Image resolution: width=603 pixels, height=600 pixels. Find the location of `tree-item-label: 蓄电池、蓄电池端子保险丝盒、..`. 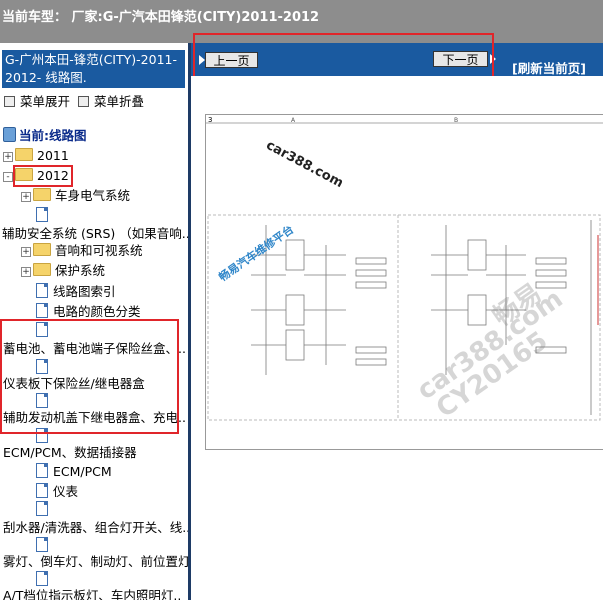

tree-item-label: 蓄电池、蓄电池端子保险丝盒、.. is located at coordinates (94, 348).